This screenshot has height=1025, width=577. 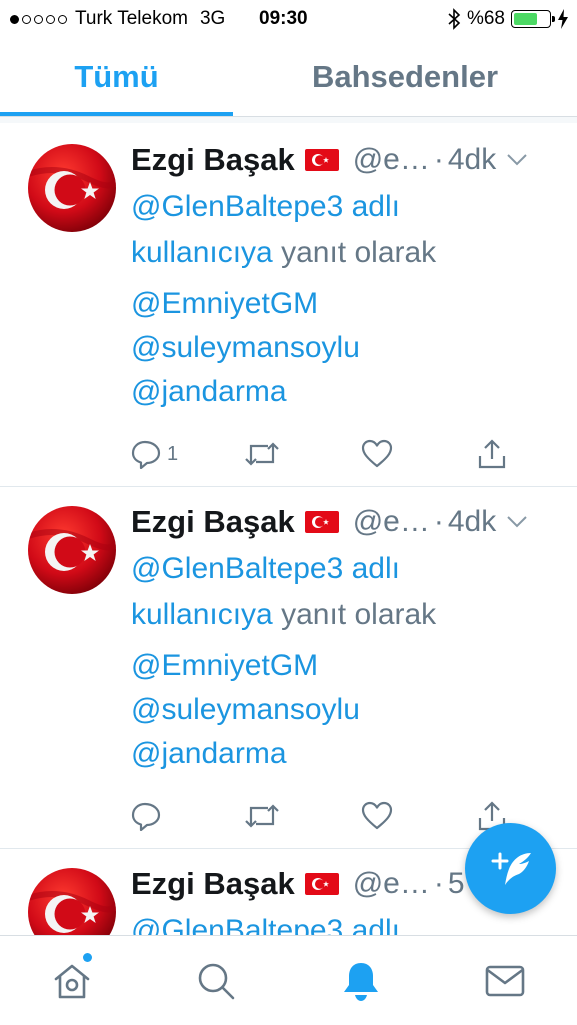 I want to click on notifications-bell-icon, so click(x=361, y=982).